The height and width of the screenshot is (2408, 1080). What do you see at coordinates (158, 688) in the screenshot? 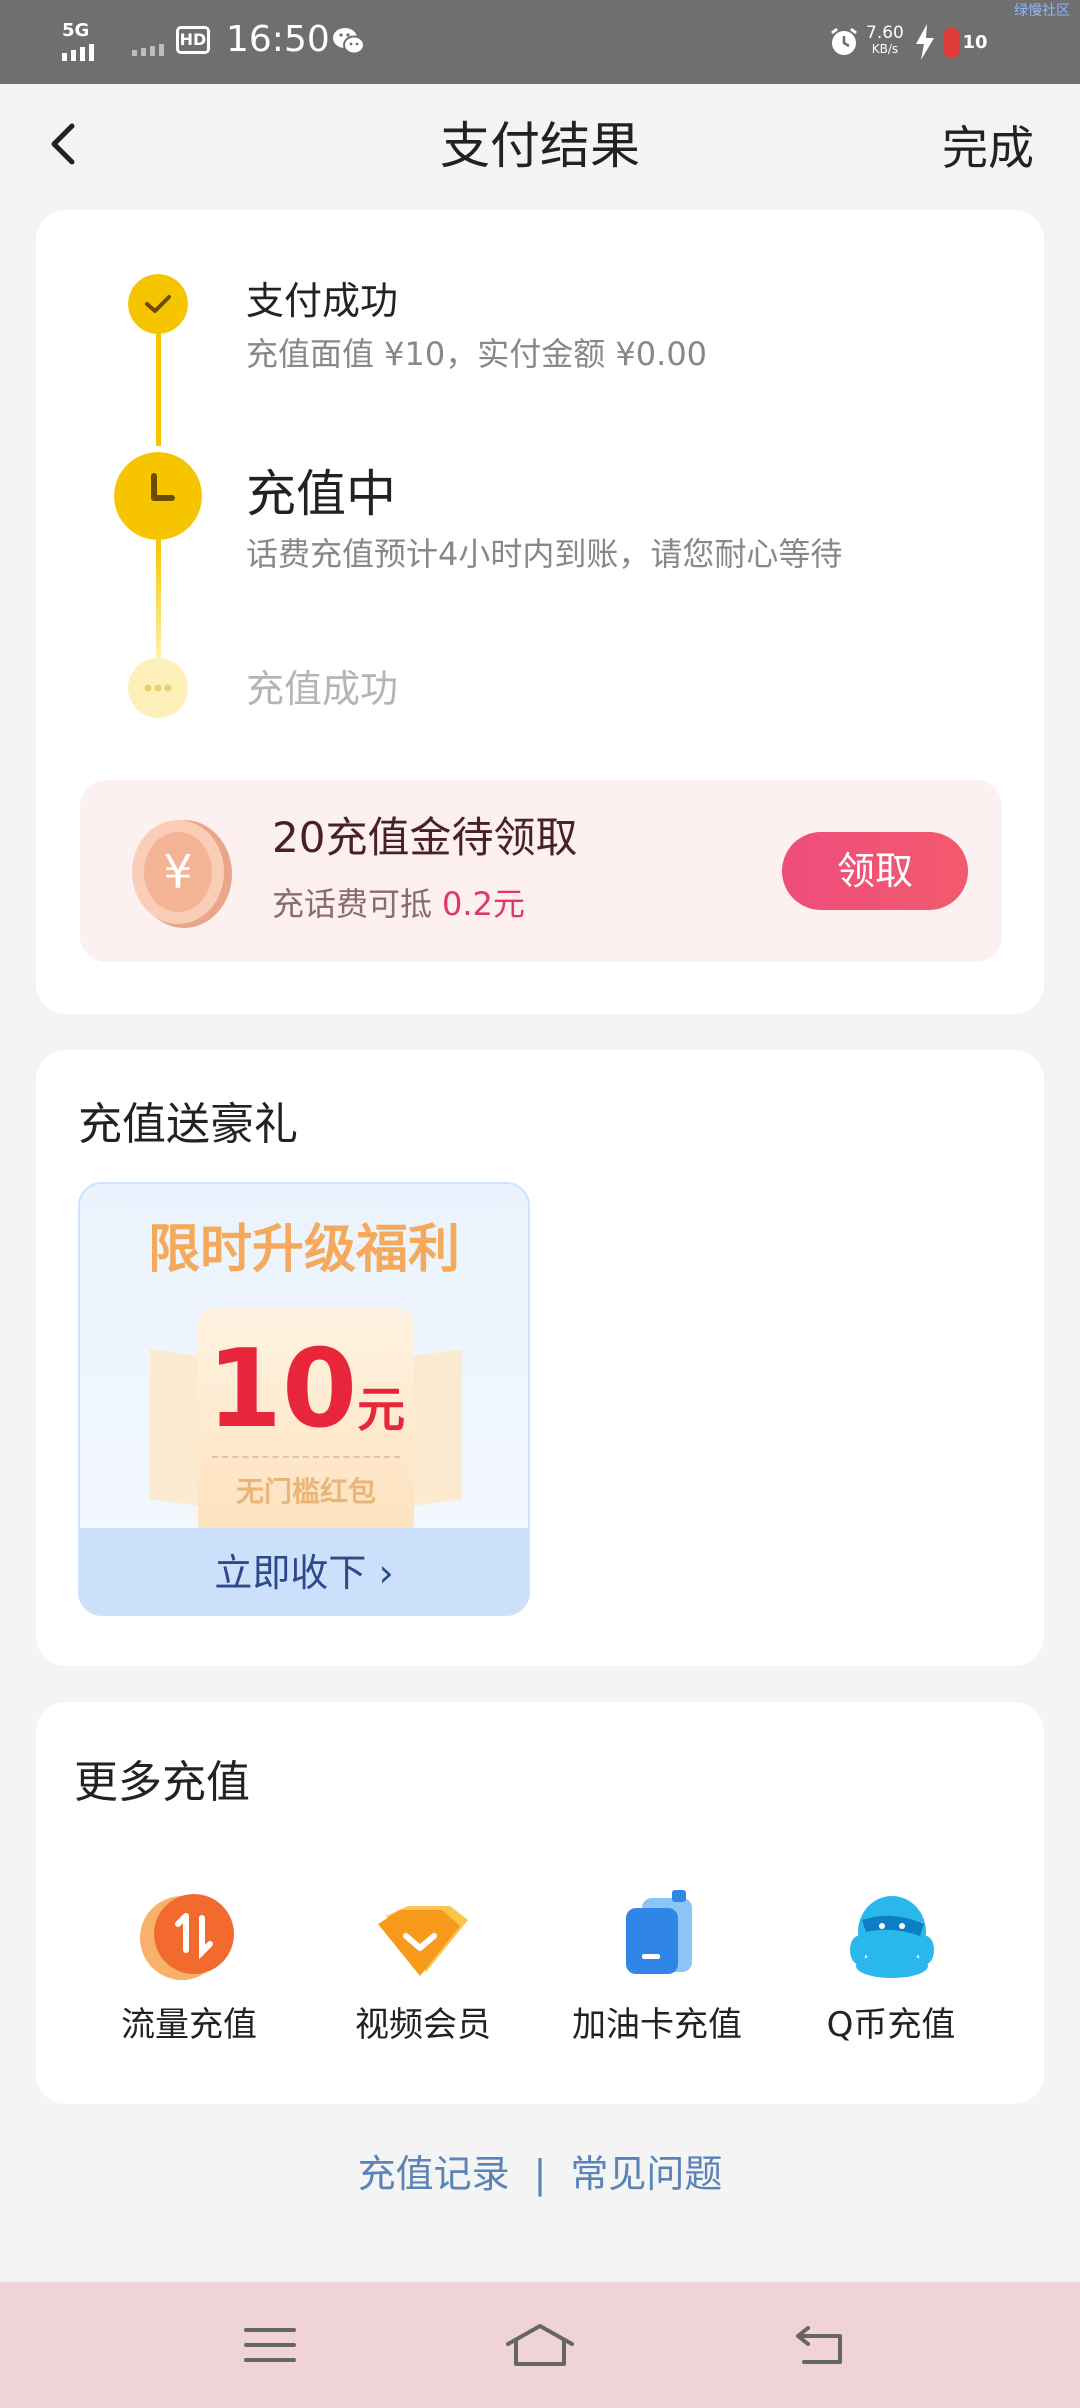
I see `more-dots-icon` at bounding box center [158, 688].